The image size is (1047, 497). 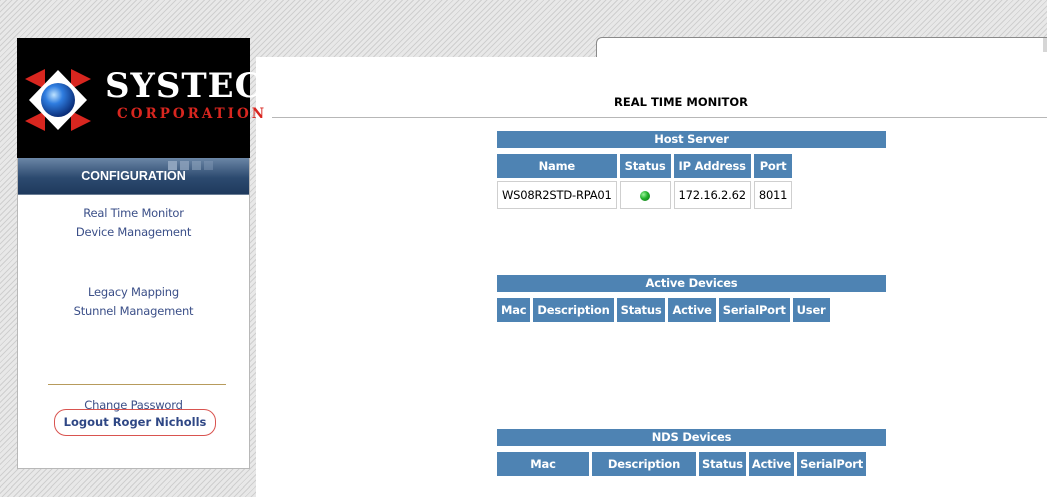 What do you see at coordinates (811, 310) in the screenshot?
I see `column-header-user: User` at bounding box center [811, 310].